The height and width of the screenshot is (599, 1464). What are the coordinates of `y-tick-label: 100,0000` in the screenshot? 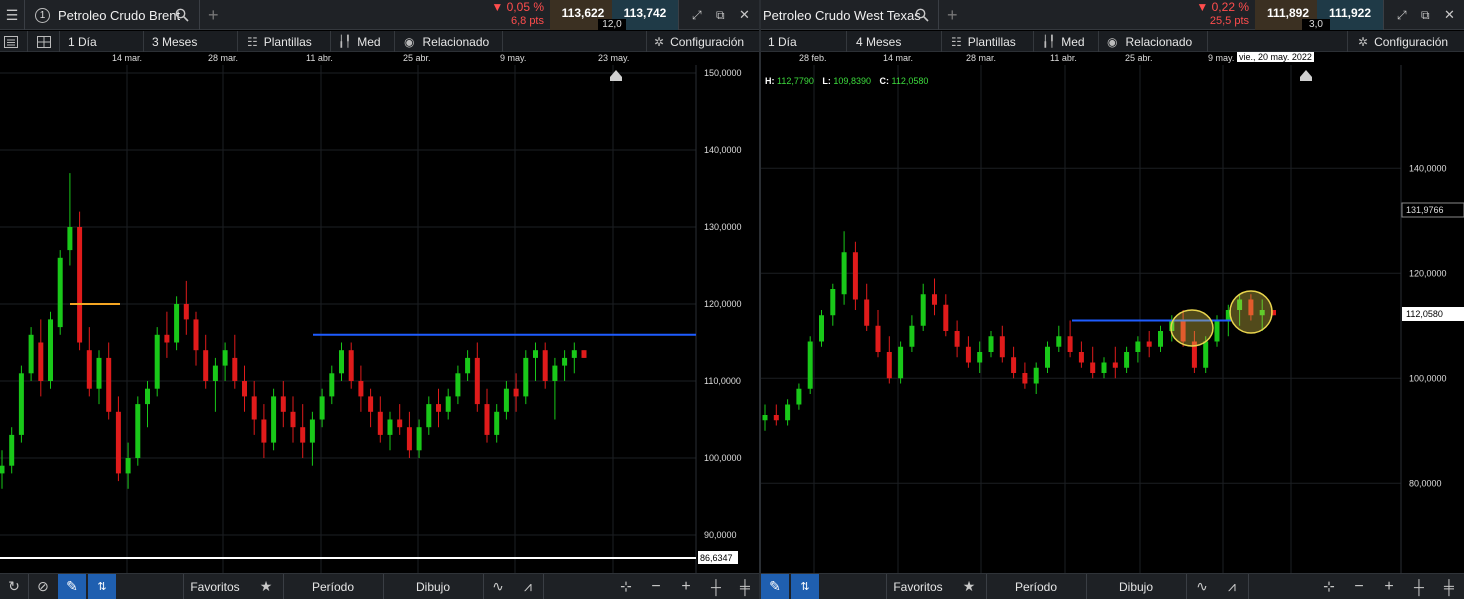 It's located at (723, 458).